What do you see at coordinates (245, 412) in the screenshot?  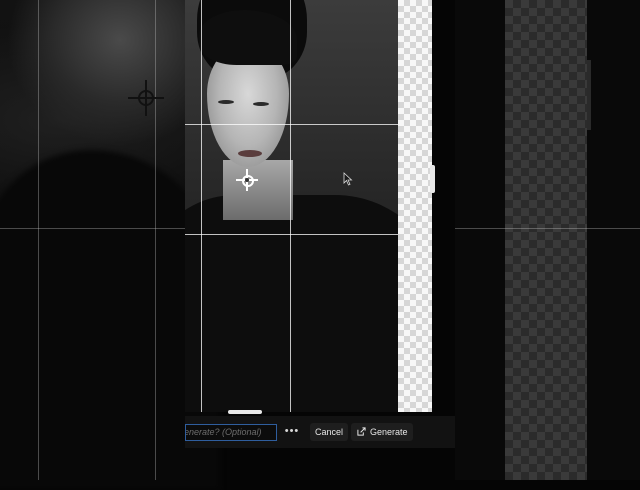 I see `resize-handle-bottom` at bounding box center [245, 412].